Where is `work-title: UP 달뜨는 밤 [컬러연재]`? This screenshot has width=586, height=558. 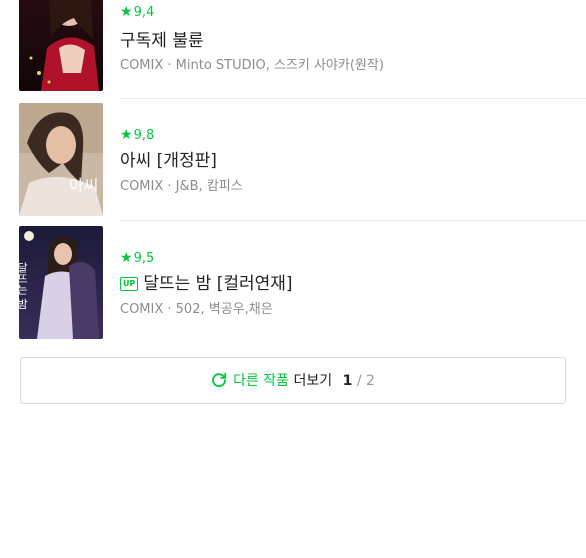 work-title: UP 달뜨는 밤 [컬러연재] is located at coordinates (206, 284).